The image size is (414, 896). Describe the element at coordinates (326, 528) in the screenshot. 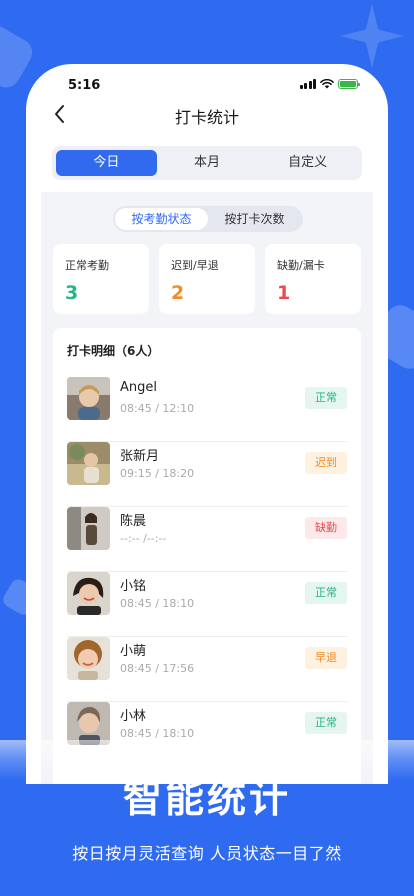

I see `status-badge: 缺勤` at that location.